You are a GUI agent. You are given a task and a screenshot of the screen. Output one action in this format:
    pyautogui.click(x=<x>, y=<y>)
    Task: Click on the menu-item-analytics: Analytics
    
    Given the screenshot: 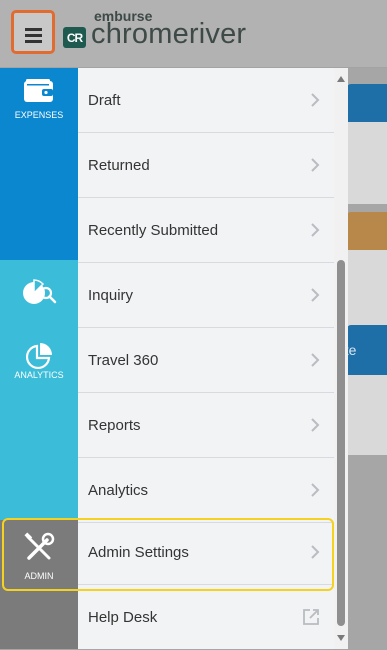 What is the action you would take?
    pyautogui.click(x=206, y=490)
    